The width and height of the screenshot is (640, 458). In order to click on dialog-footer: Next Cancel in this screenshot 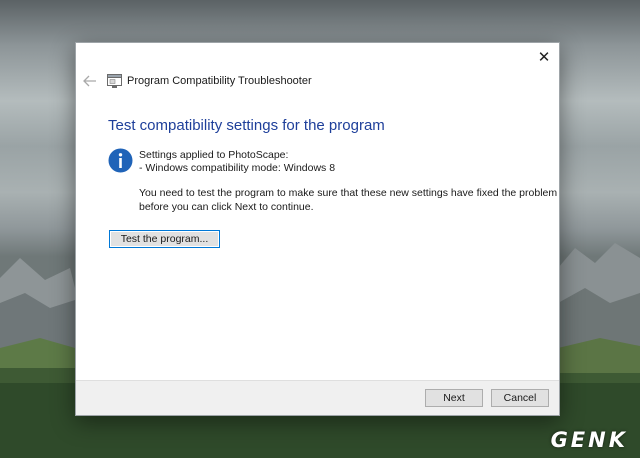, I will do `click(317, 397)`.